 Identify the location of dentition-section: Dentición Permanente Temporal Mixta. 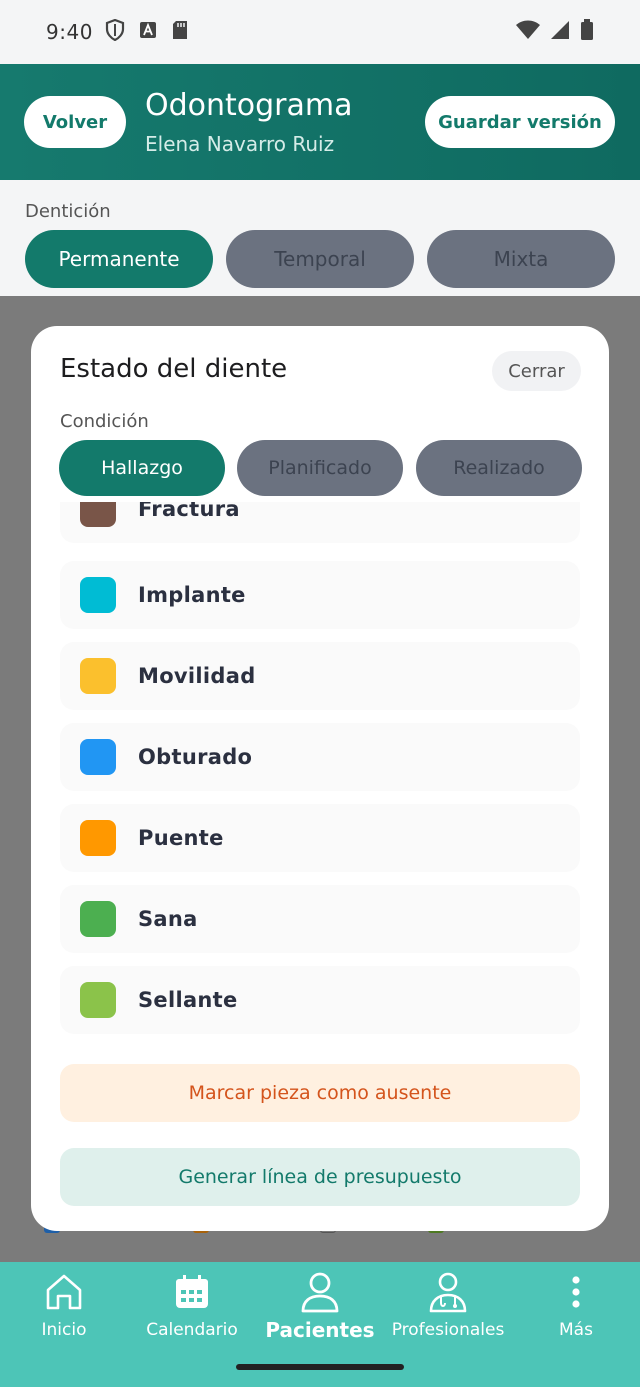
(320, 238).